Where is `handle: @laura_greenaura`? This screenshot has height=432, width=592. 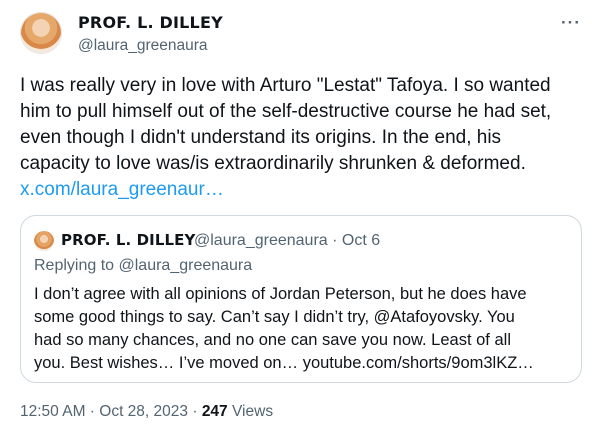 handle: @laura_greenaura is located at coordinates (143, 46).